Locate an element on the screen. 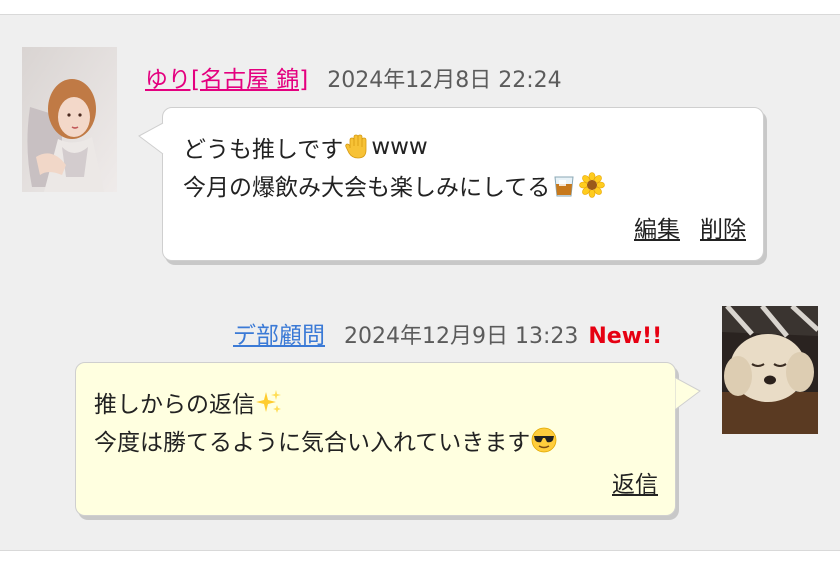 This screenshot has height=564, width=840. message-line: 今月の爆飲み大会も楽しみにしてる is located at coordinates (394, 185).